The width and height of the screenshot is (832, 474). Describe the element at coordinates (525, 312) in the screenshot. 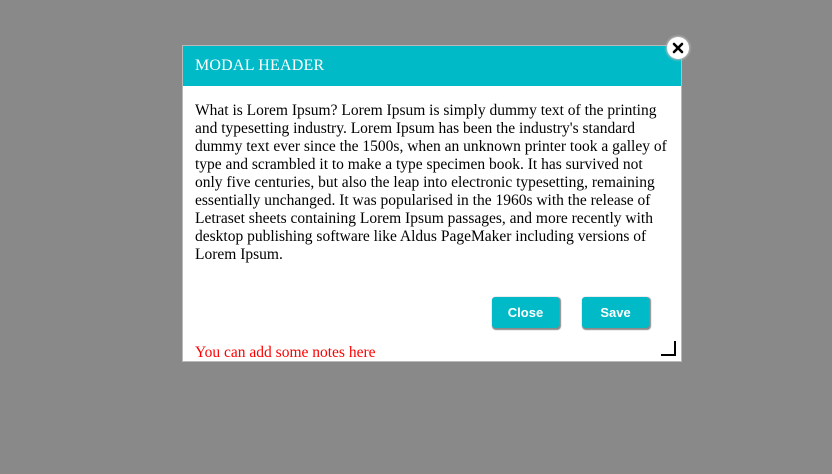

I see `close-button: Close` at that location.